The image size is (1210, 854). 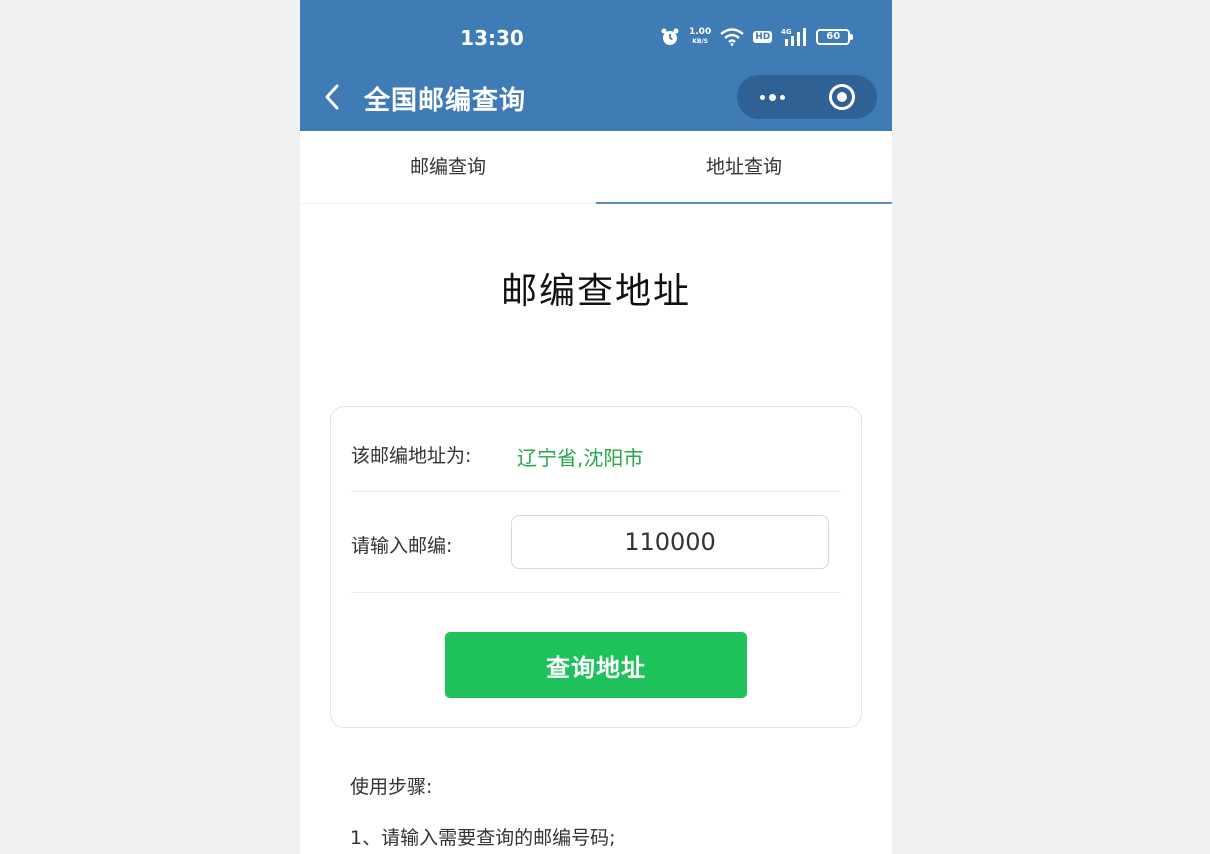 I want to click on input-label: 请输入邮编:, so click(x=402, y=546).